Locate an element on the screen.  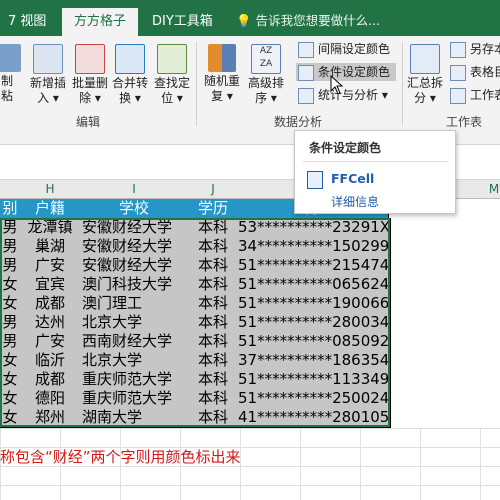
paste-button: 制 粘 is located at coordinates (11, 74).